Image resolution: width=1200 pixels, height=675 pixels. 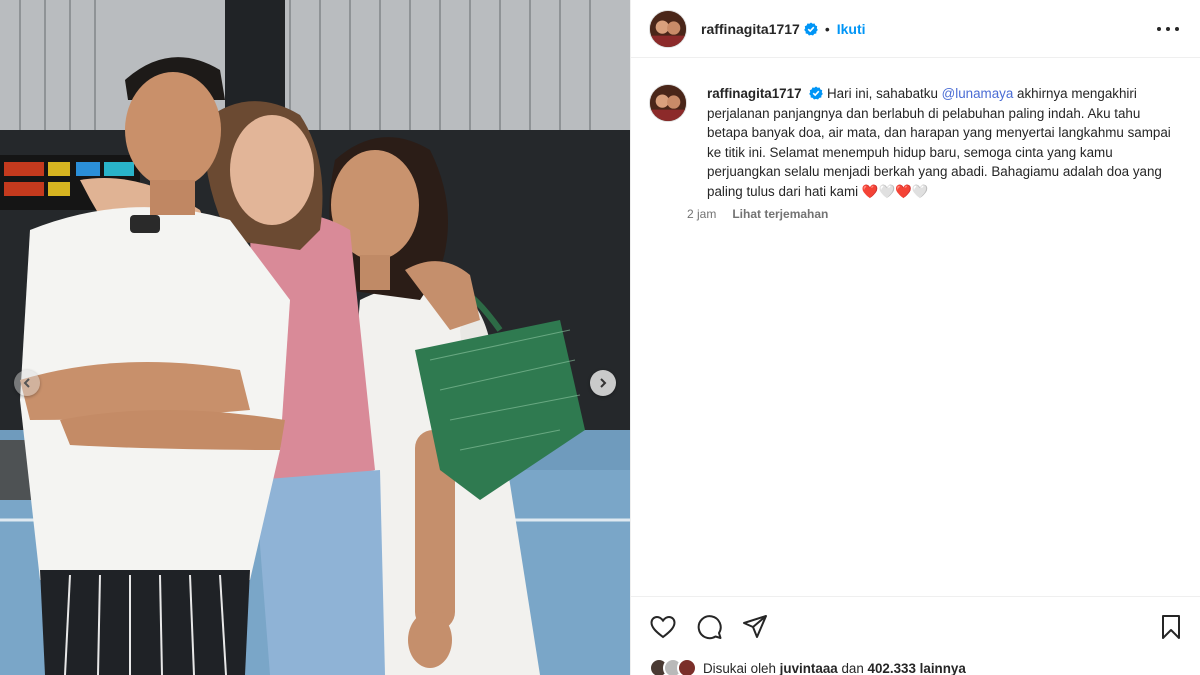 I want to click on liker-avatar, so click(x=687, y=666).